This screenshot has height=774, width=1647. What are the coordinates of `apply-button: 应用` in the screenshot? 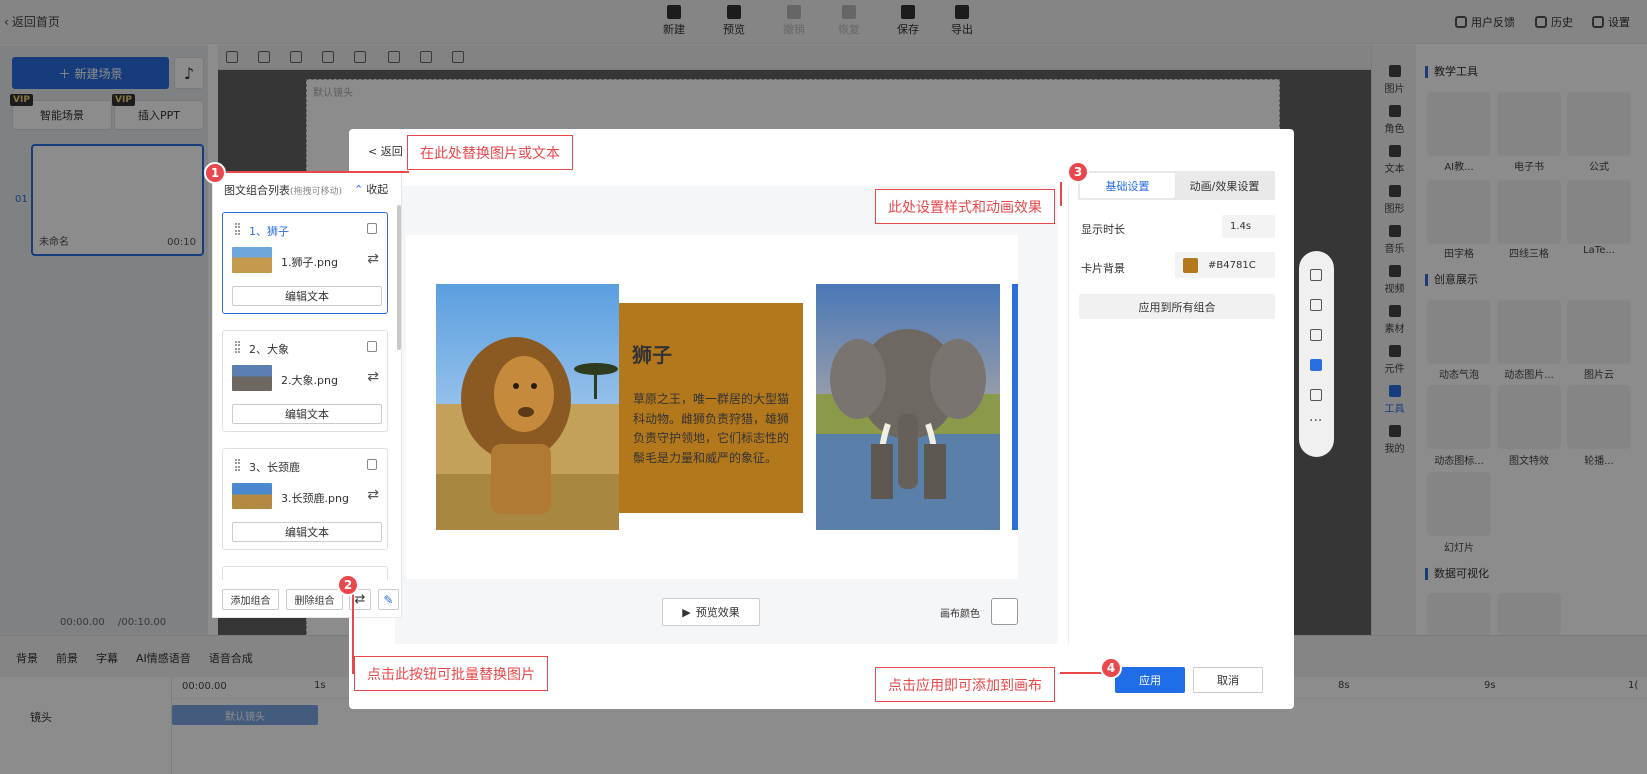 It's located at (1150, 680).